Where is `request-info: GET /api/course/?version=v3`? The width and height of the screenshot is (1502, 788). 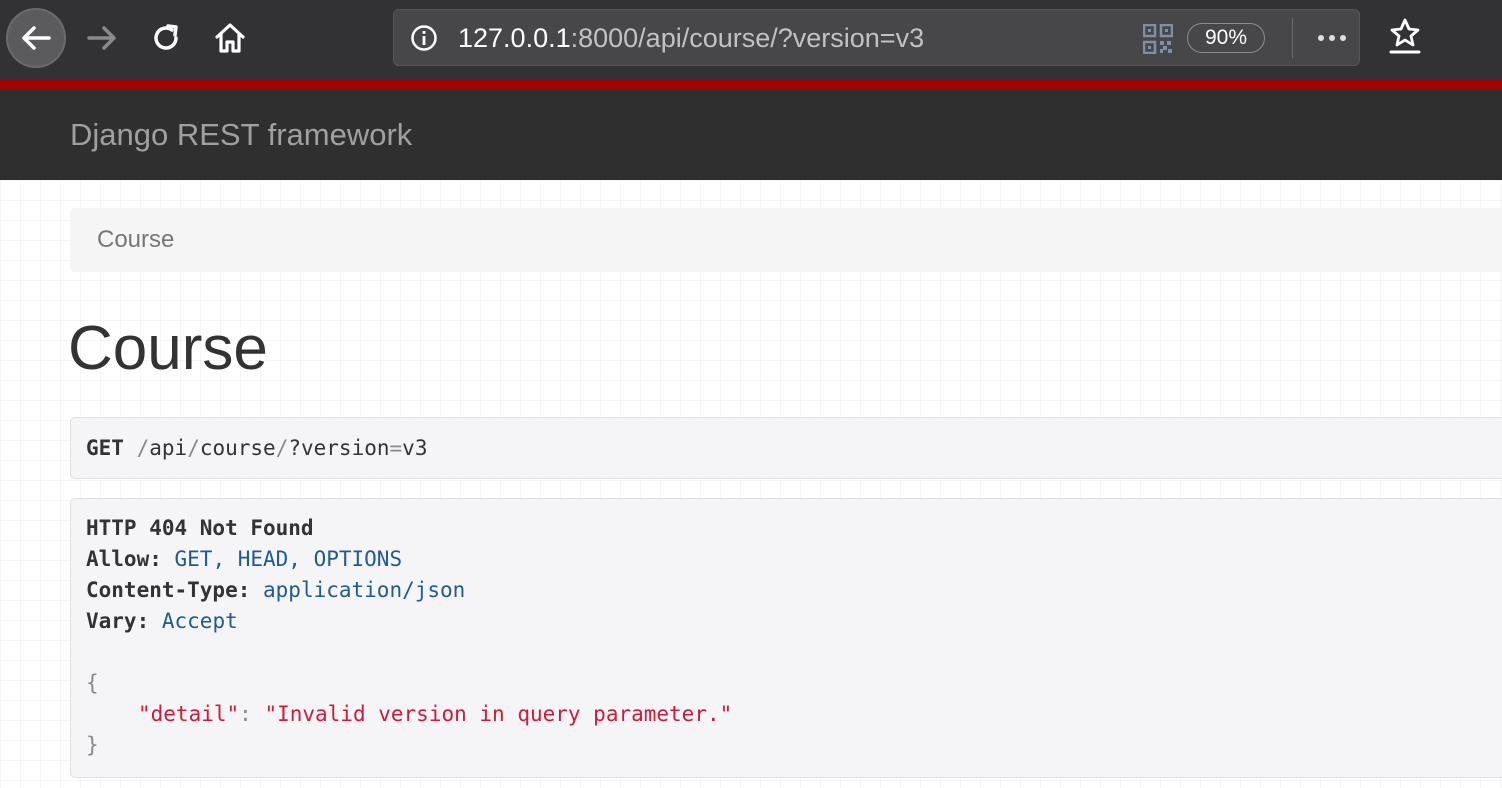 request-info: GET /api/course/?version=v3 is located at coordinates (786, 448).